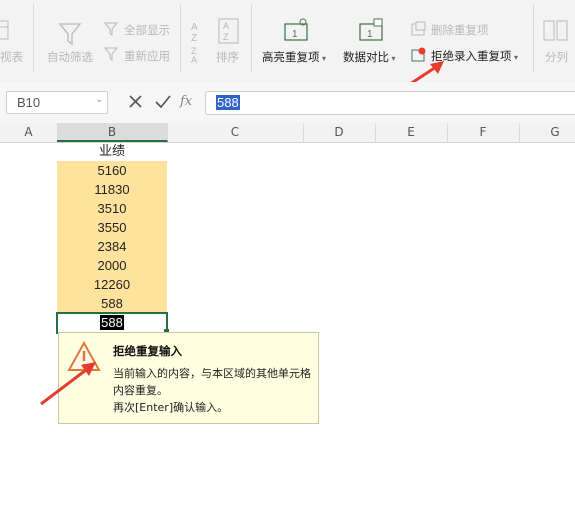 Image resolution: width=575 pixels, height=506 pixels. What do you see at coordinates (460, 30) in the screenshot?
I see `delete-duplicates-button: 删除重复项` at bounding box center [460, 30].